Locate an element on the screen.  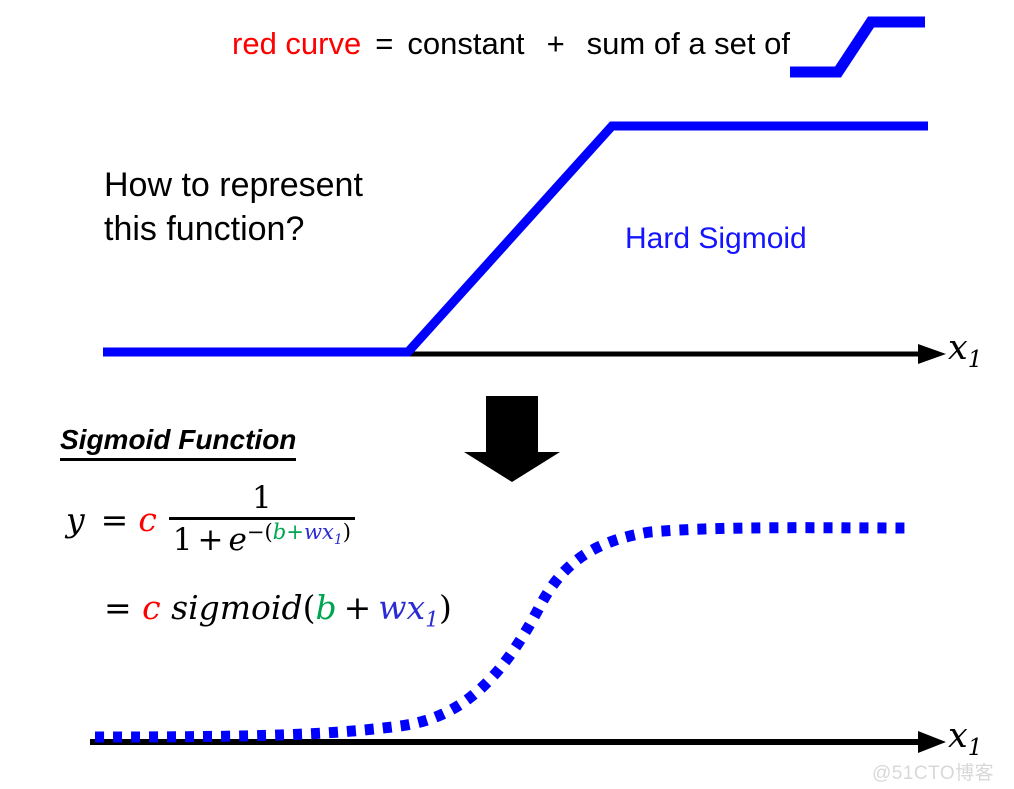
formula1-den-plus: + is located at coordinates (210, 540).